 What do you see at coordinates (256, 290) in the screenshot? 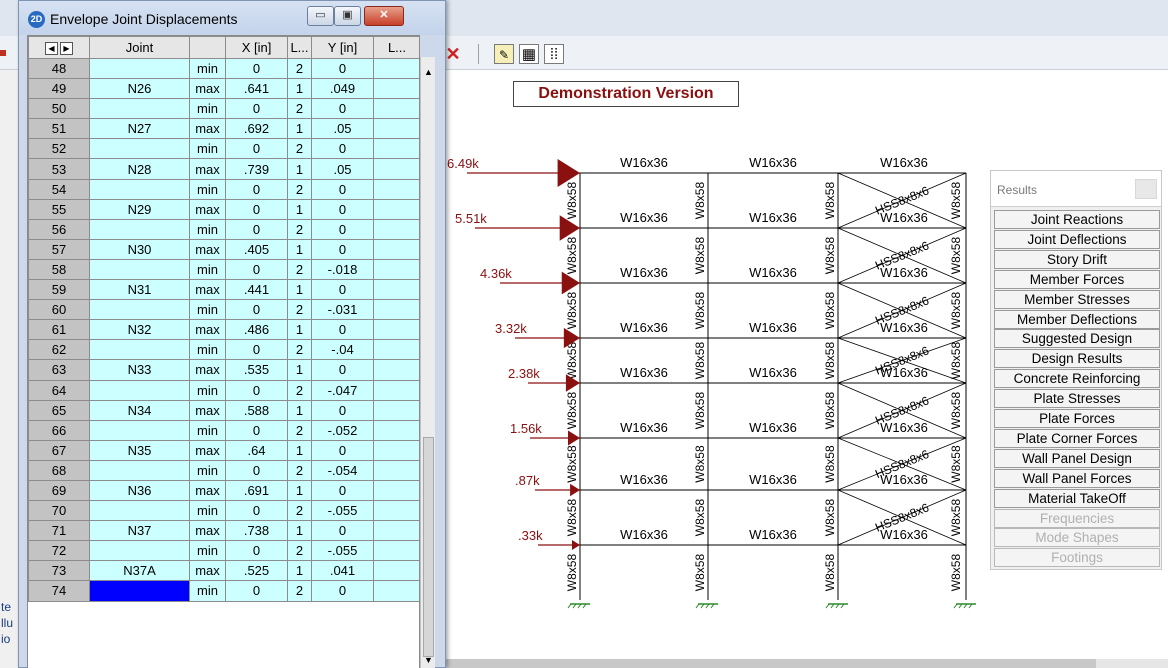
I see `x-cell: .441` at bounding box center [256, 290].